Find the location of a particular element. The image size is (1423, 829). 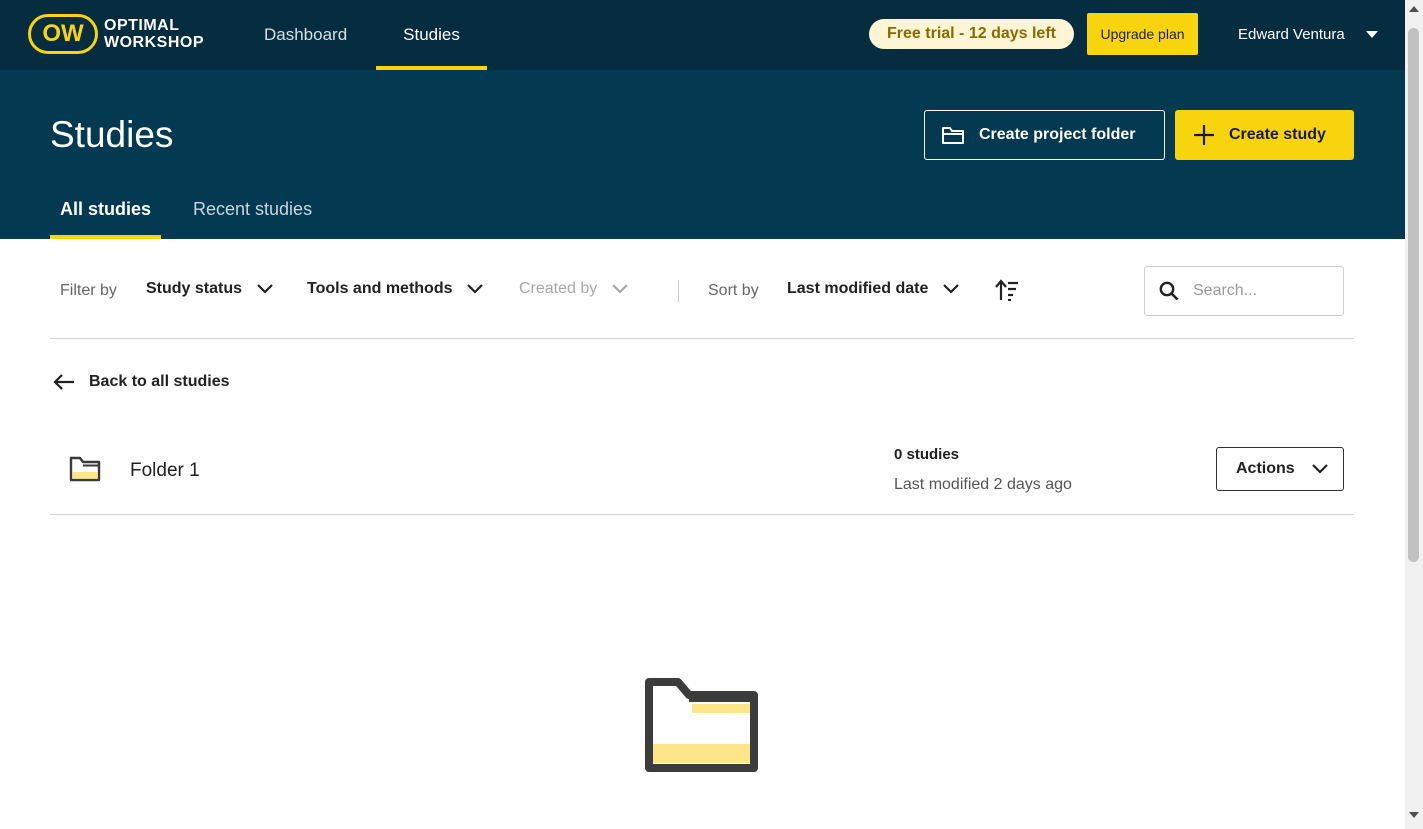

filter-divider is located at coordinates (702, 338).